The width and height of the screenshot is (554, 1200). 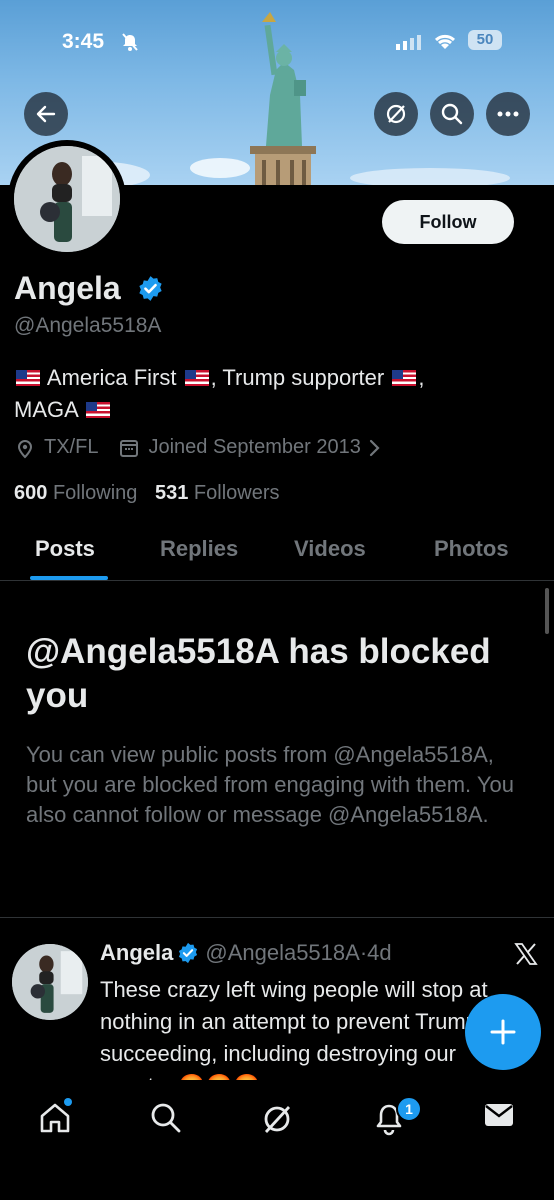 I want to click on bio-text-1: America First, so click(x=111, y=377).